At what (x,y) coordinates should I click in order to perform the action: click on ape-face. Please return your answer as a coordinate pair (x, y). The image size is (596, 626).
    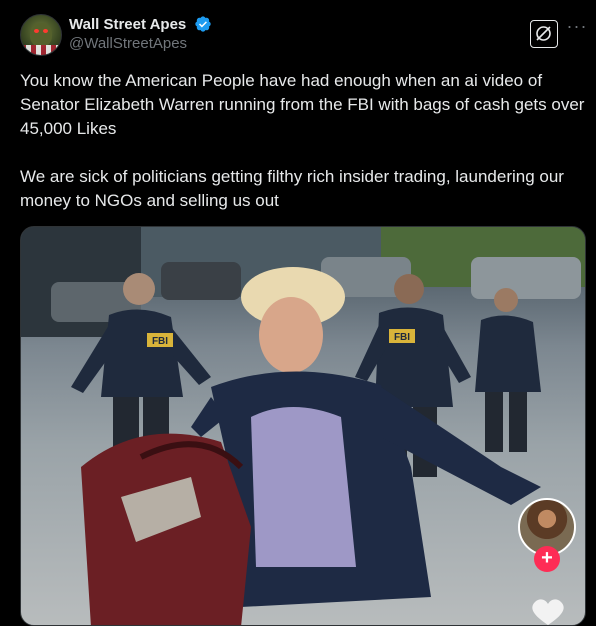
    Looking at the image, I should click on (41, 35).